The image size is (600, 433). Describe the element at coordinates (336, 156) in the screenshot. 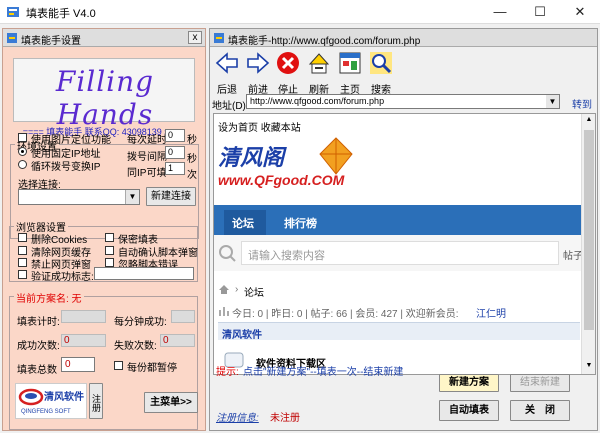

I see `kite-icon` at that location.